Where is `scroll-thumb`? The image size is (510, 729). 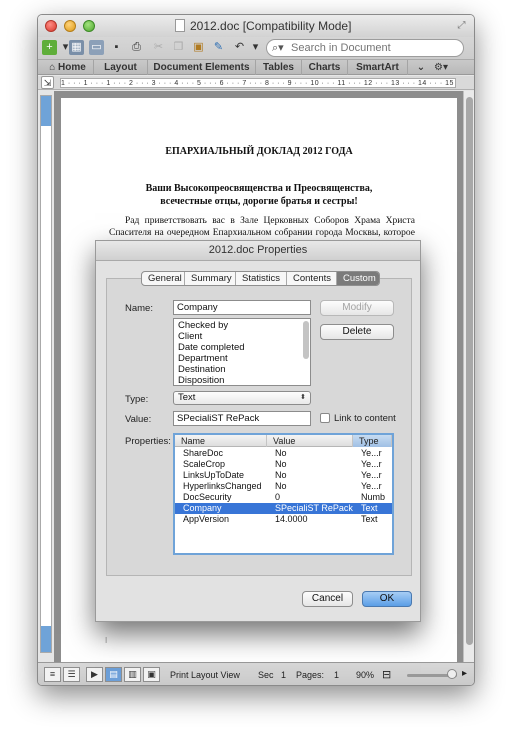
scroll-thumb is located at coordinates (469, 371).